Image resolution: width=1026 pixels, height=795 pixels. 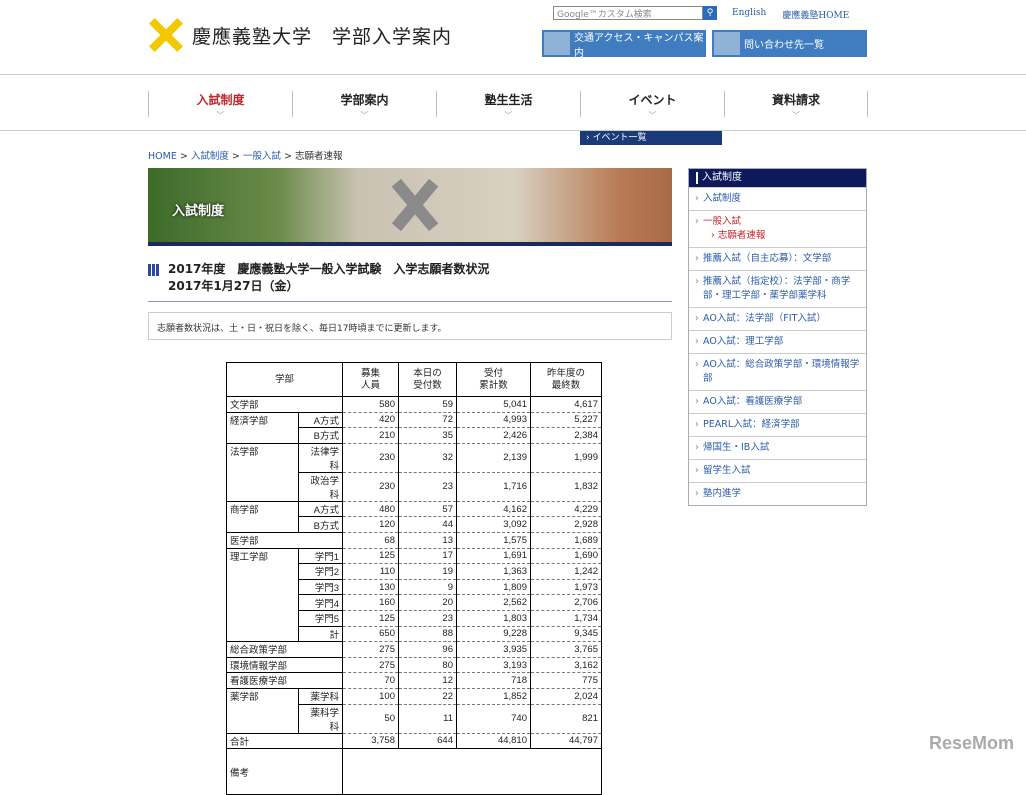 I want to click on breadcrumb-sep: >, so click(x=287, y=156).